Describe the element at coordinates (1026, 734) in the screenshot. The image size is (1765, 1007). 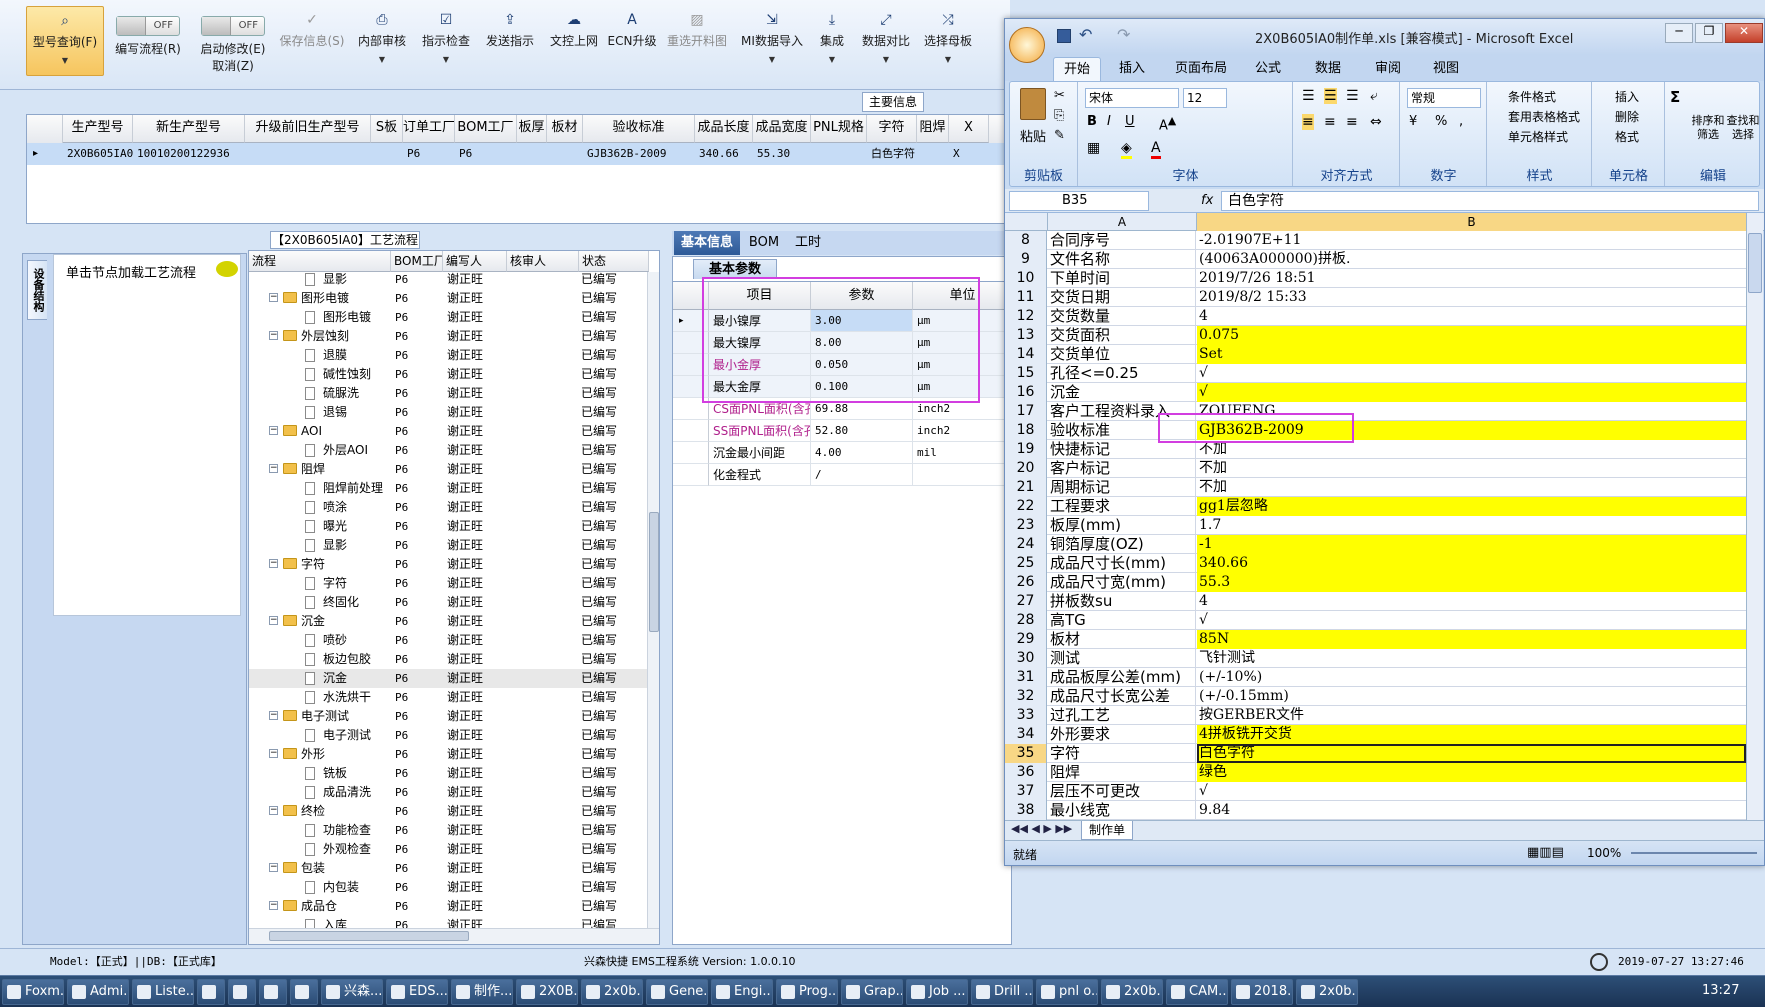
I see `row-number: 34` at that location.